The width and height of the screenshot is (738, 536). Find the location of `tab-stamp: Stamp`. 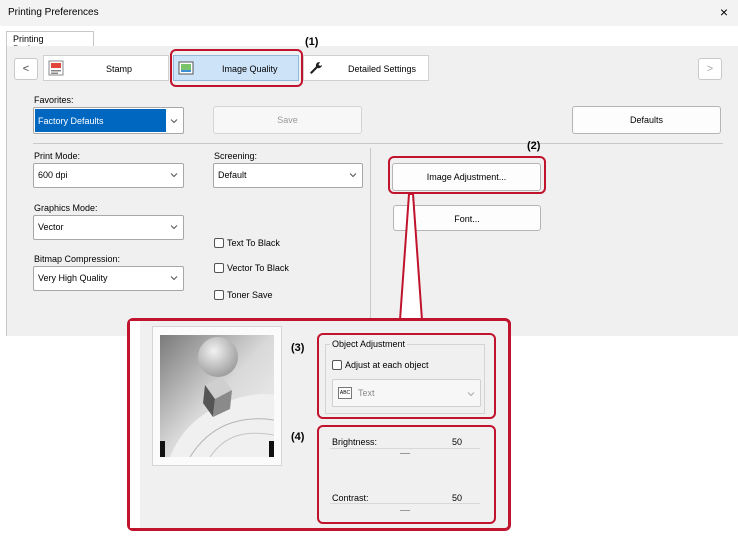

tab-stamp: Stamp is located at coordinates (106, 68).